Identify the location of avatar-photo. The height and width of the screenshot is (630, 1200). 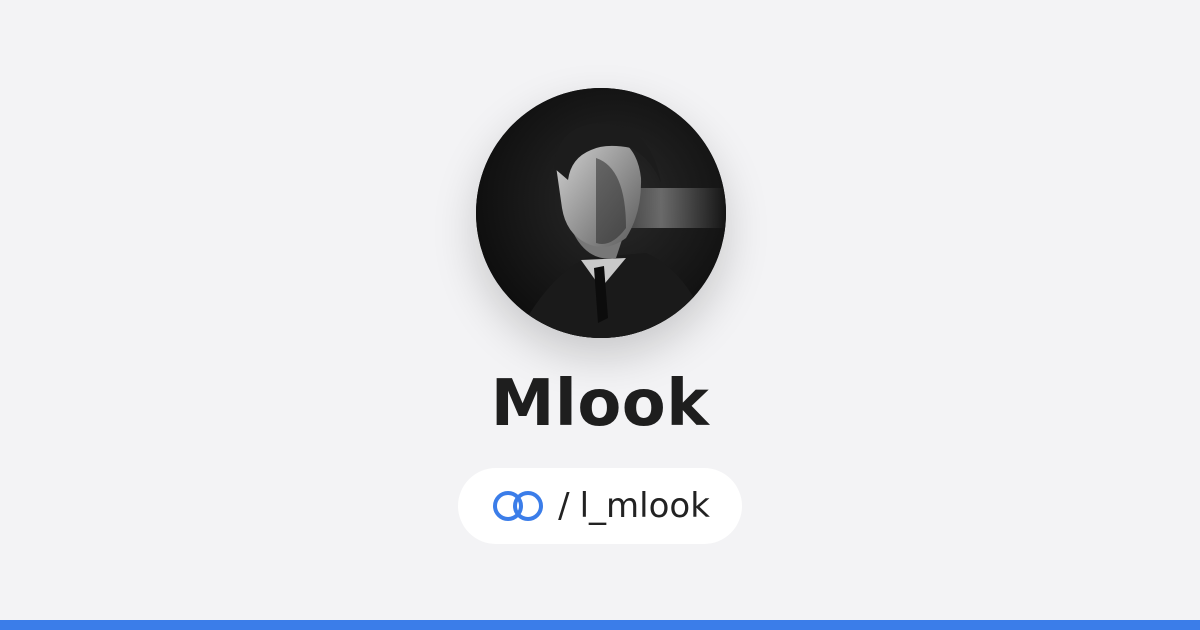
(601, 213).